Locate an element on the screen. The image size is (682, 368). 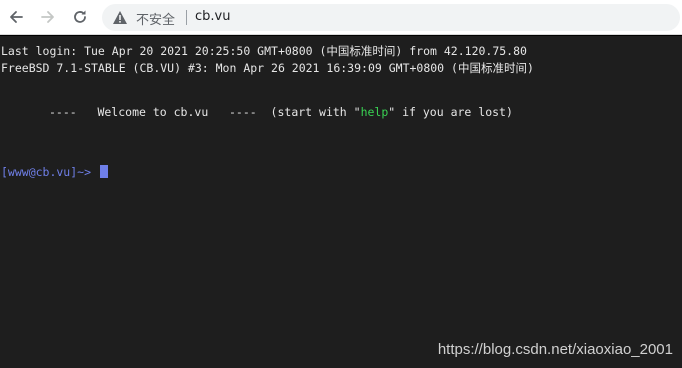
welcome-prefix: ---- Welcome to cb.vu ---- (start with " is located at coordinates (205, 112).